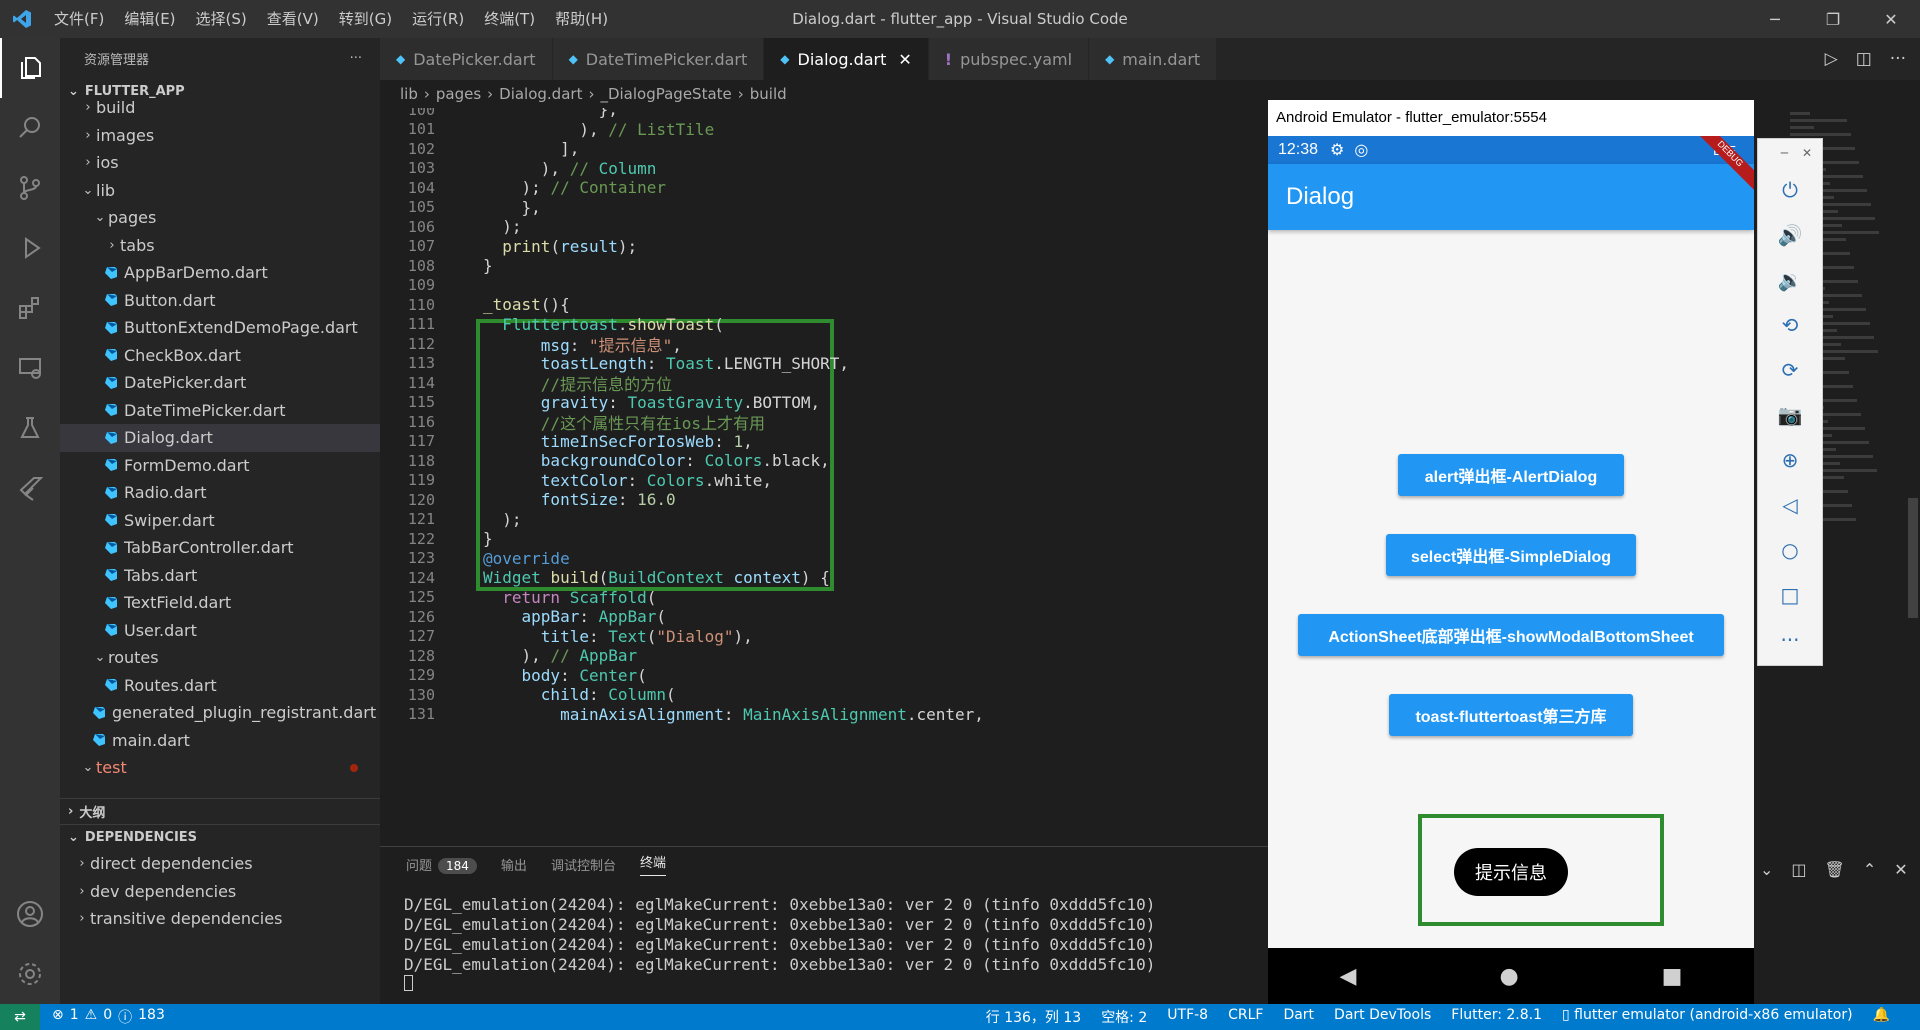 This screenshot has height=1030, width=1920. What do you see at coordinates (1864, 59) in the screenshot?
I see `split-editor-icon: ◫` at bounding box center [1864, 59].